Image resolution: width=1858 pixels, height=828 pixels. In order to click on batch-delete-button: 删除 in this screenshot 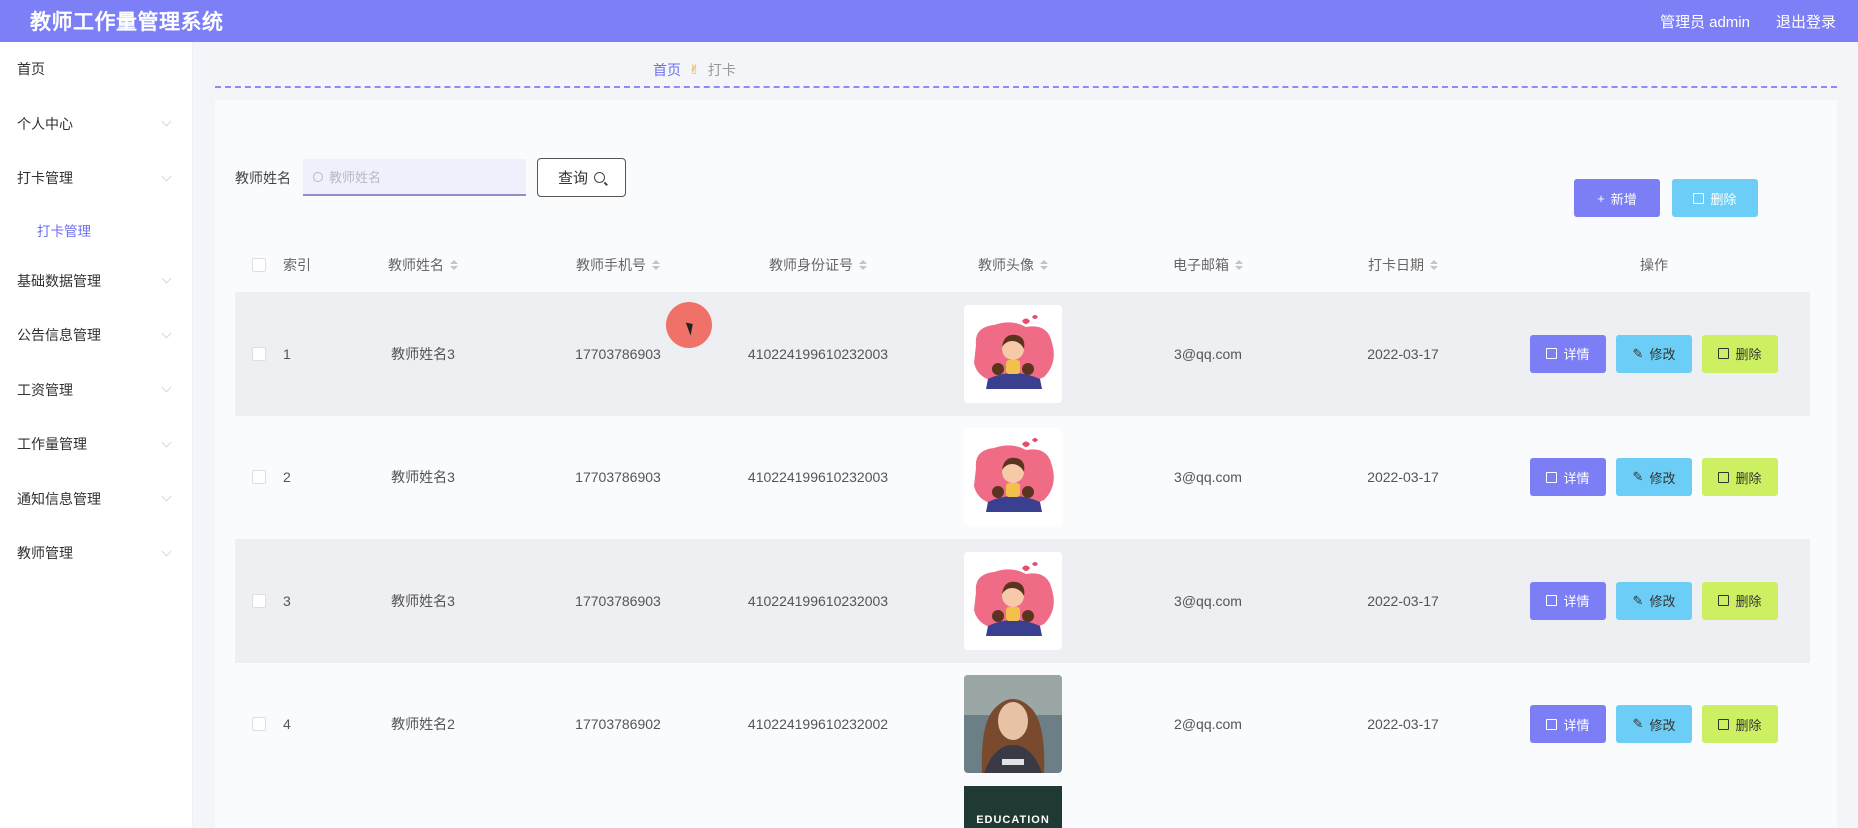, I will do `click(1715, 198)`.